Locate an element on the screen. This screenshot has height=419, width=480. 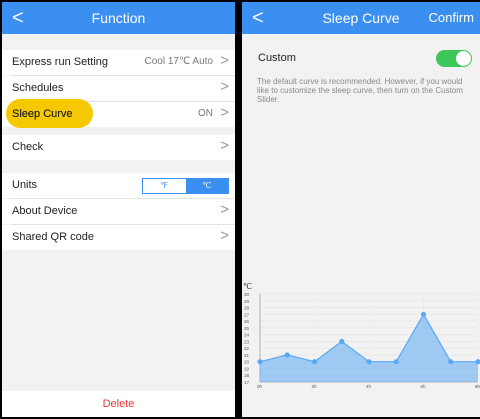
express-run-setting-item: Express run Setting Cool 17℃ Auto > is located at coordinates (118, 62).